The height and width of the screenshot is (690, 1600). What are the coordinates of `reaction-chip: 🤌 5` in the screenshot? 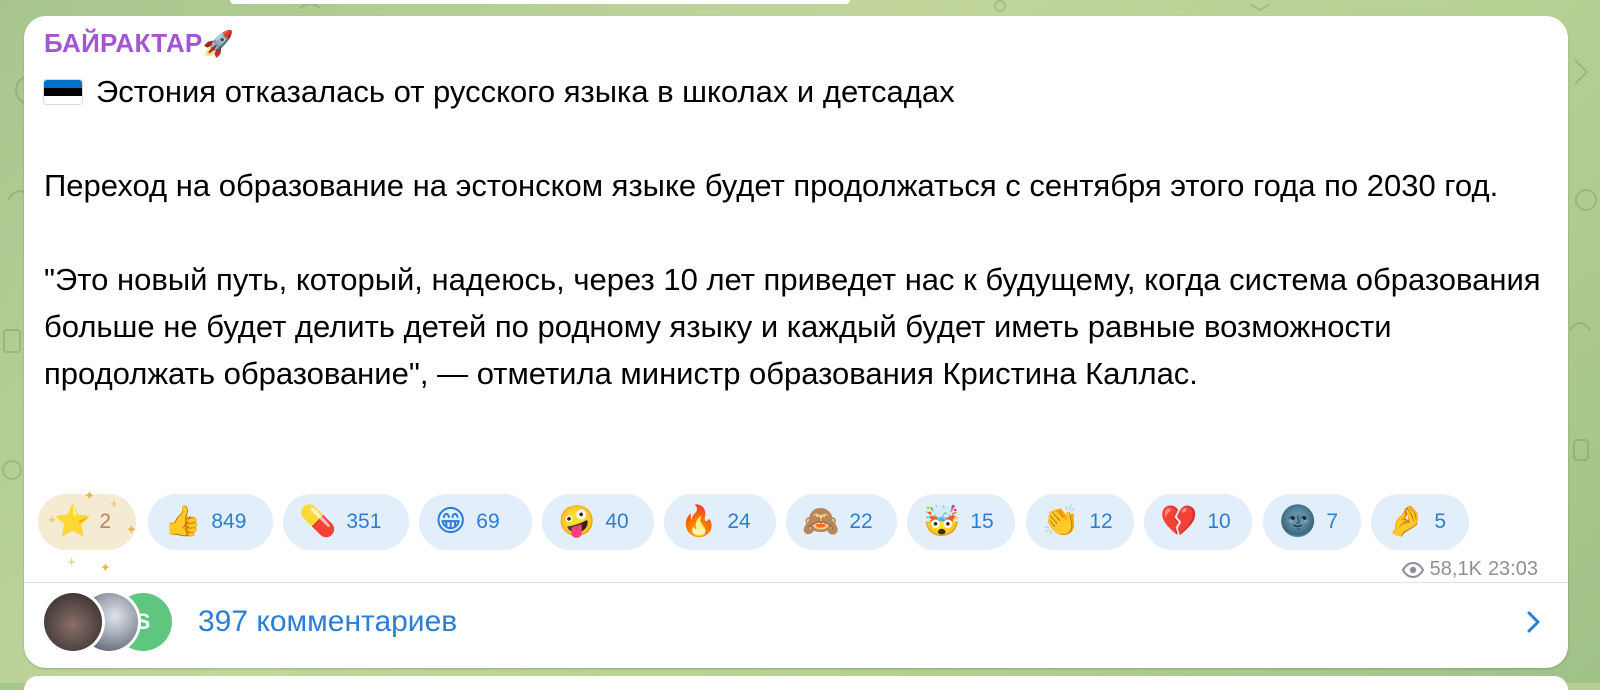 It's located at (1420, 522).